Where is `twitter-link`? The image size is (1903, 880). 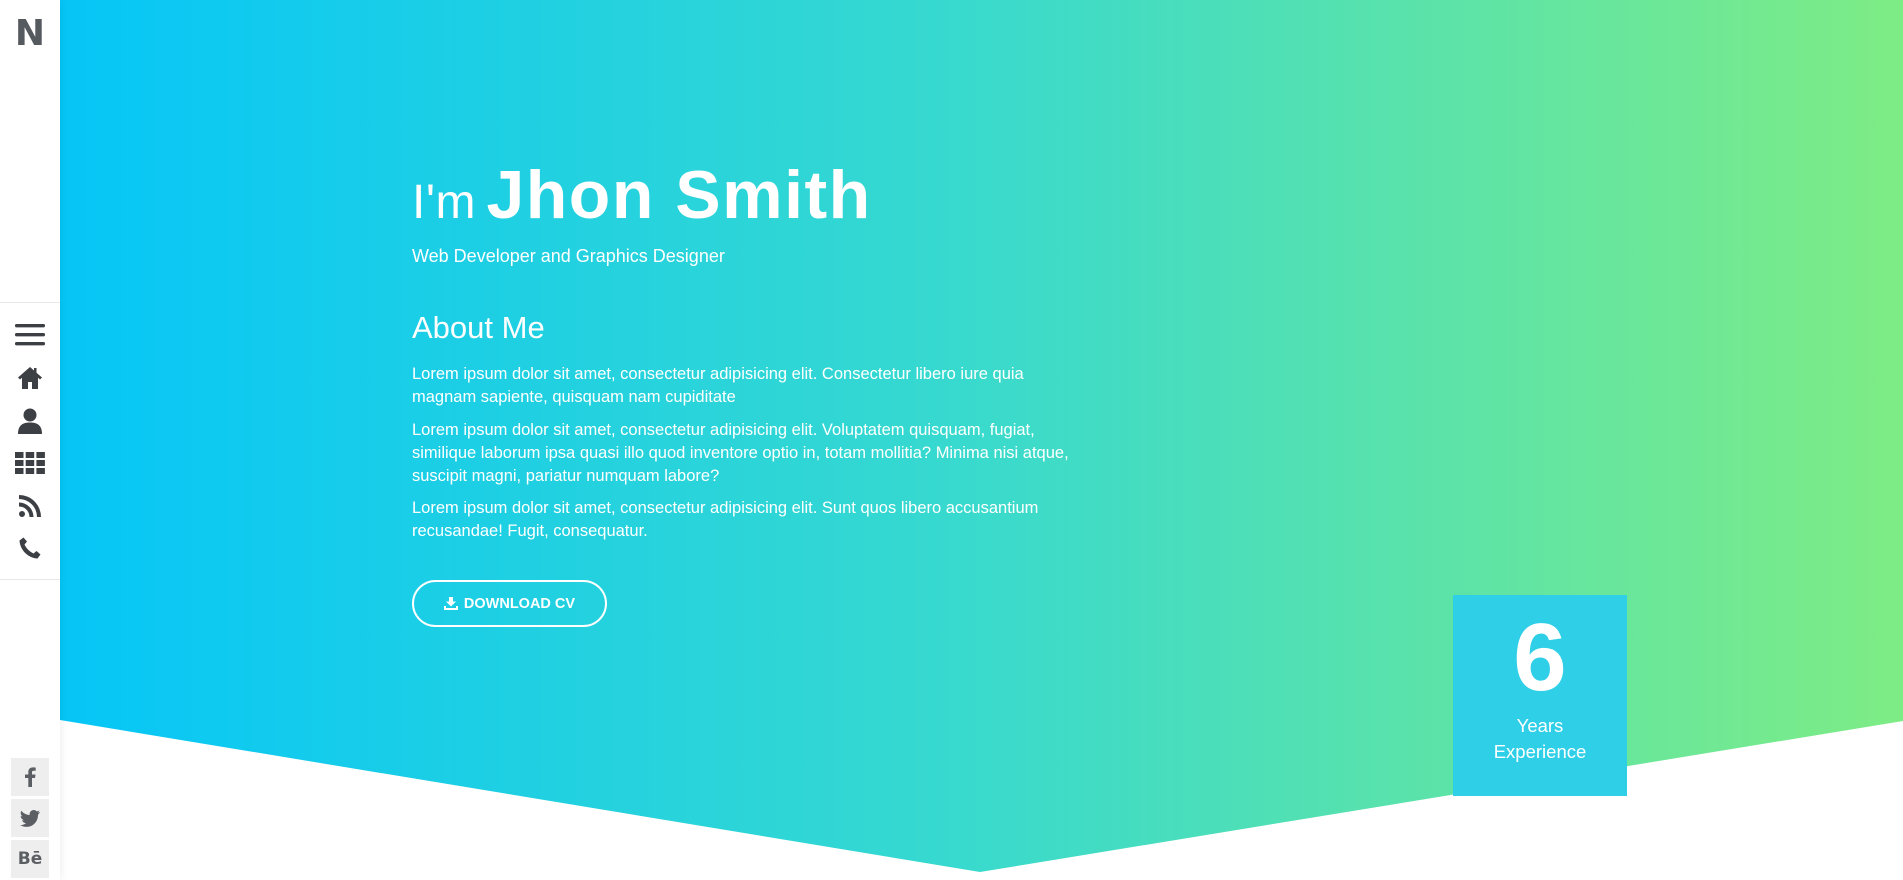 twitter-link is located at coordinates (30, 818).